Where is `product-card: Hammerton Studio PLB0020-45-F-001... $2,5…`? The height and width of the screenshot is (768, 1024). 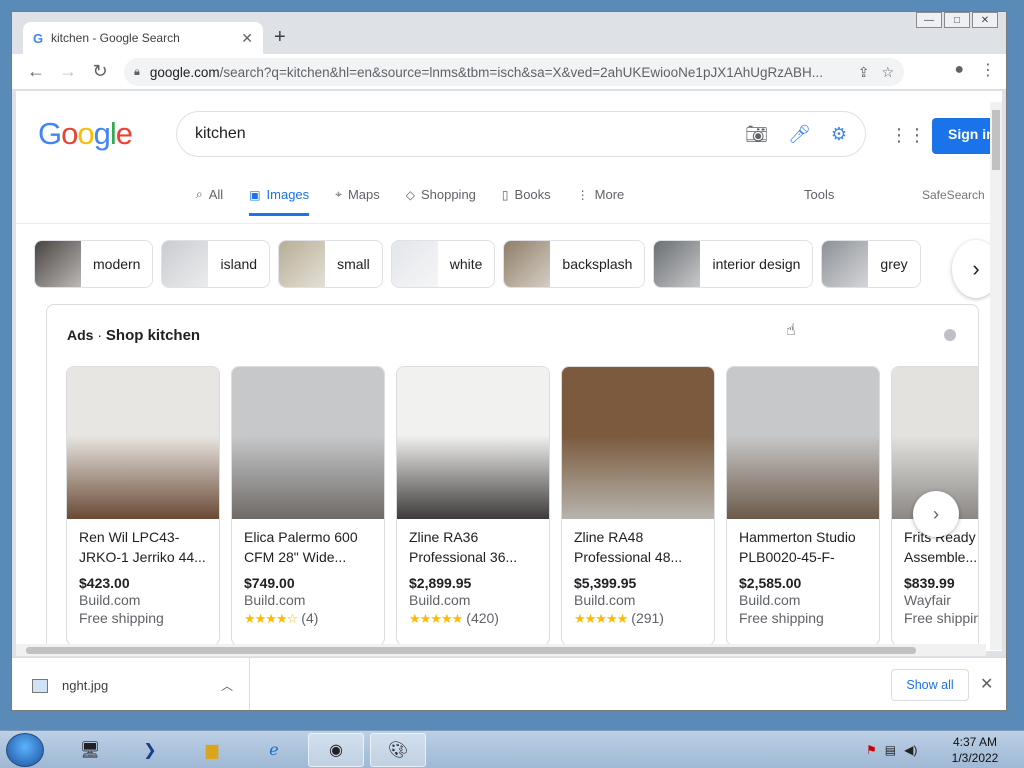 product-card: Hammerton Studio PLB0020-45-F-001... $2,5… is located at coordinates (803, 506).